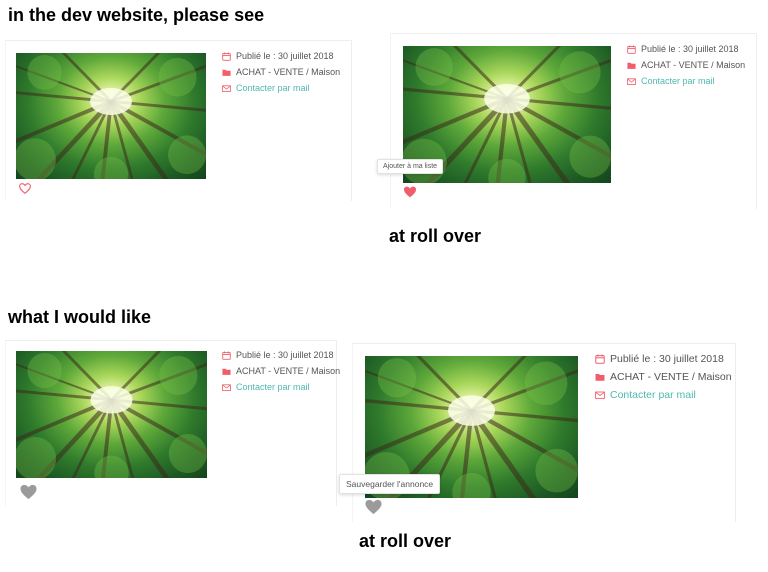 This screenshot has height=572, width=768. What do you see at coordinates (390, 484) in the screenshot?
I see `tooltip-save-listing: Sauvegarder l'annonce` at bounding box center [390, 484].